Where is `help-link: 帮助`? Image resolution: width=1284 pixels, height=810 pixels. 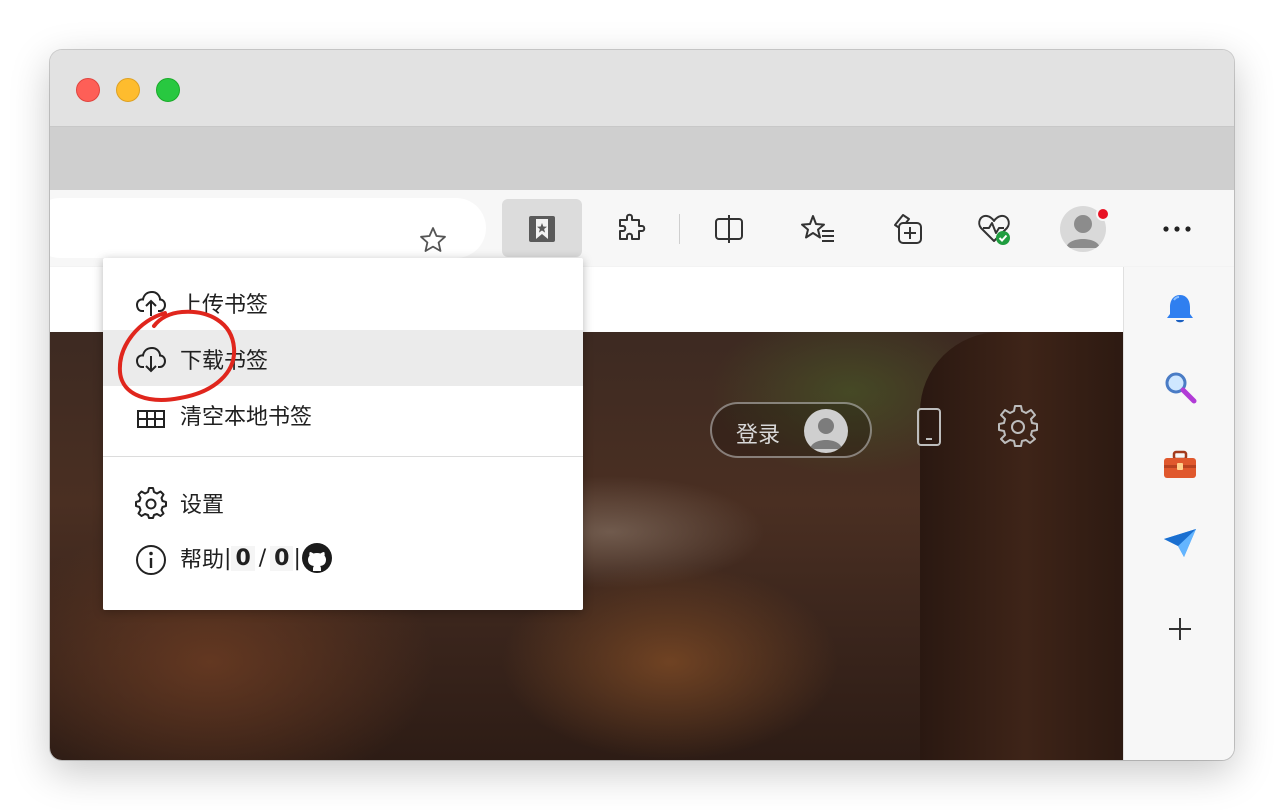
help-link: 帮助 is located at coordinates (202, 558).